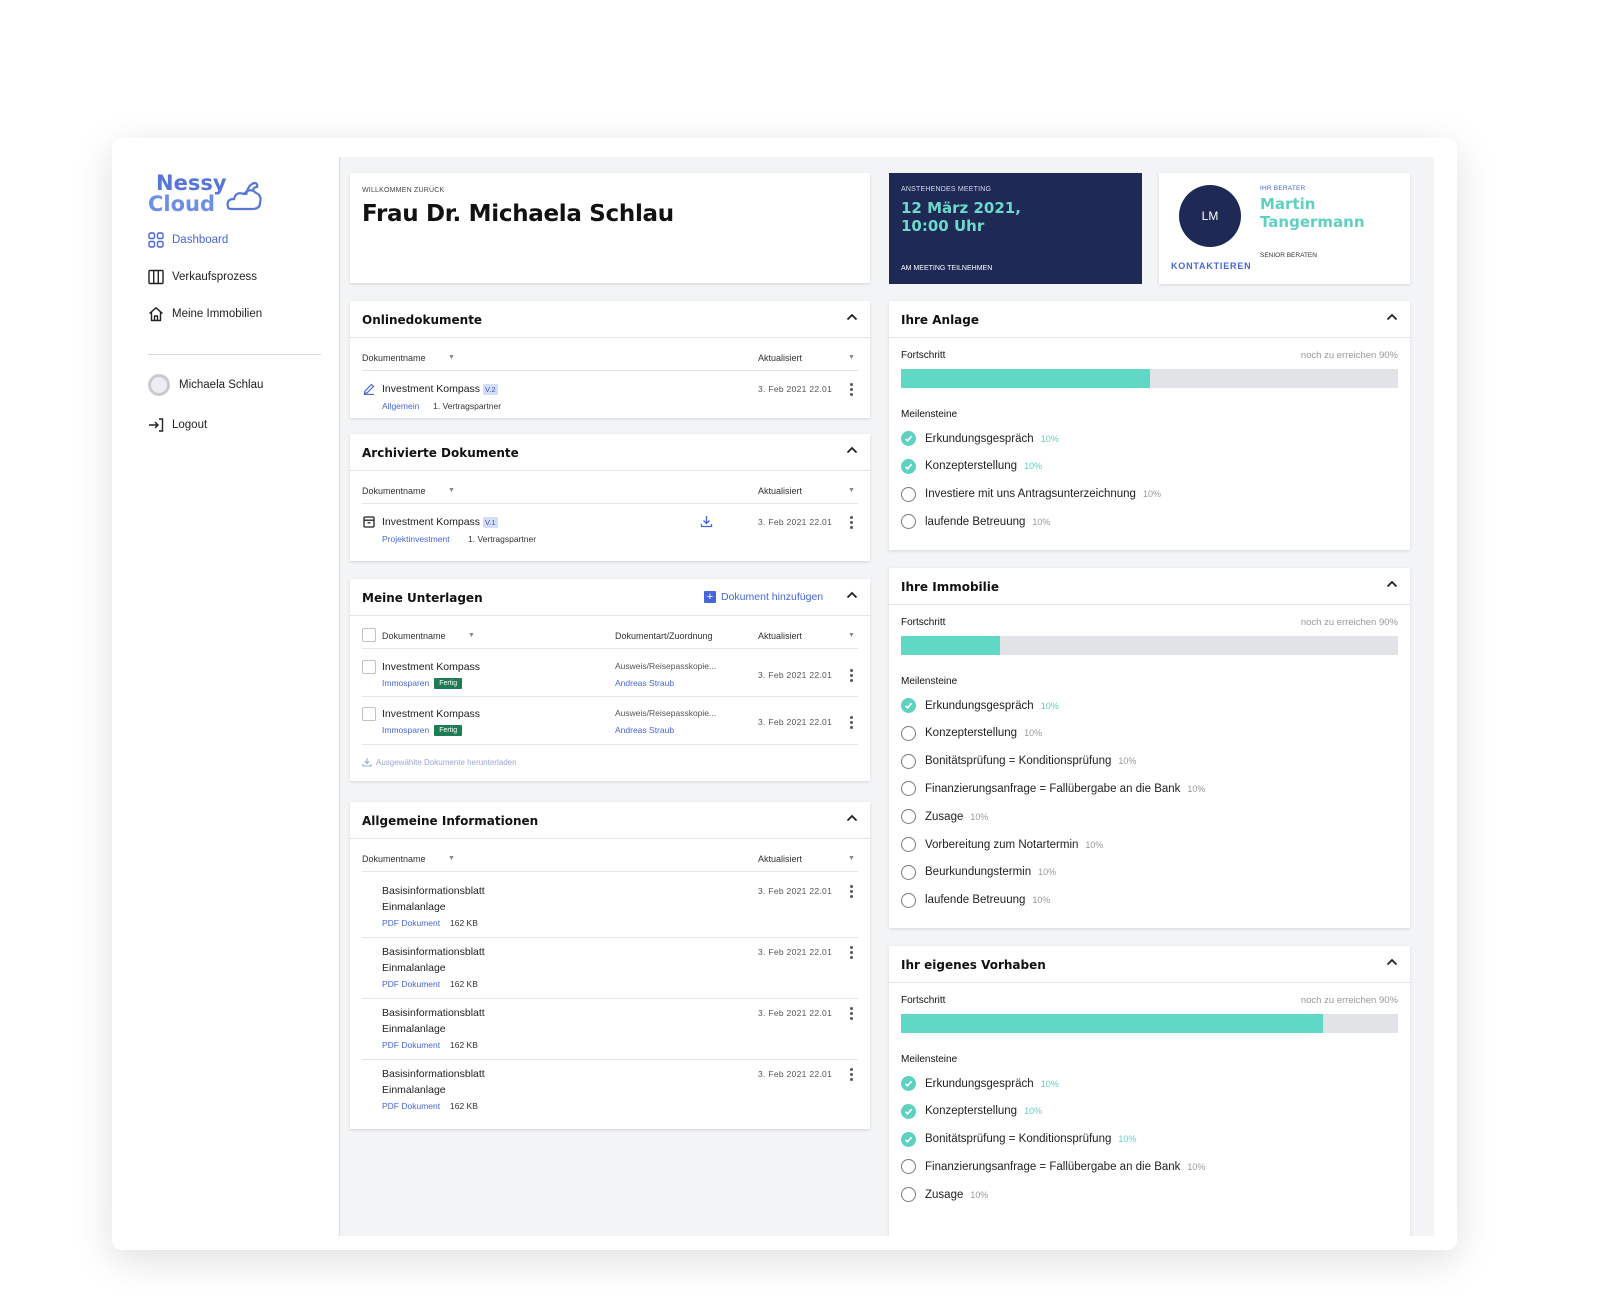 The height and width of the screenshot is (1303, 1600). What do you see at coordinates (610, 648) in the screenshot?
I see `divider` at bounding box center [610, 648].